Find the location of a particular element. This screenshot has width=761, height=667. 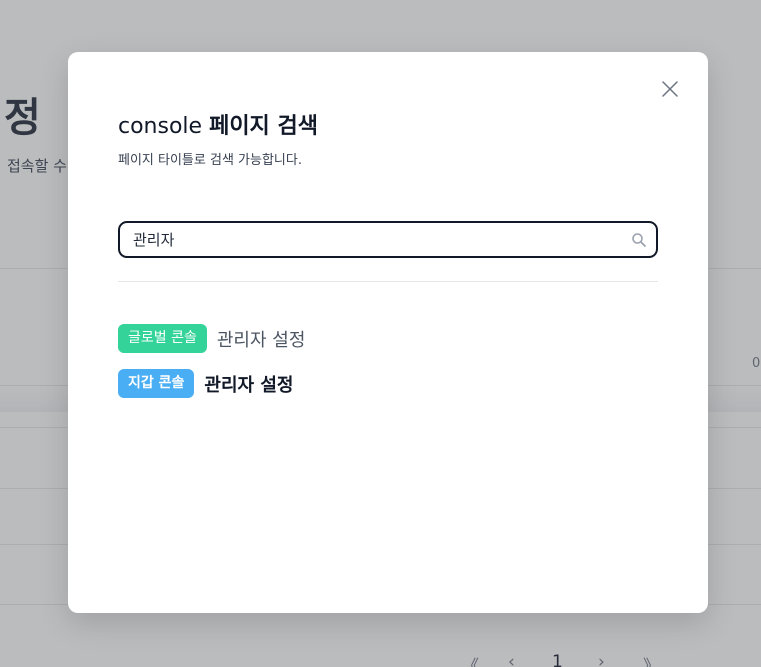

search-icon is located at coordinates (639, 240).